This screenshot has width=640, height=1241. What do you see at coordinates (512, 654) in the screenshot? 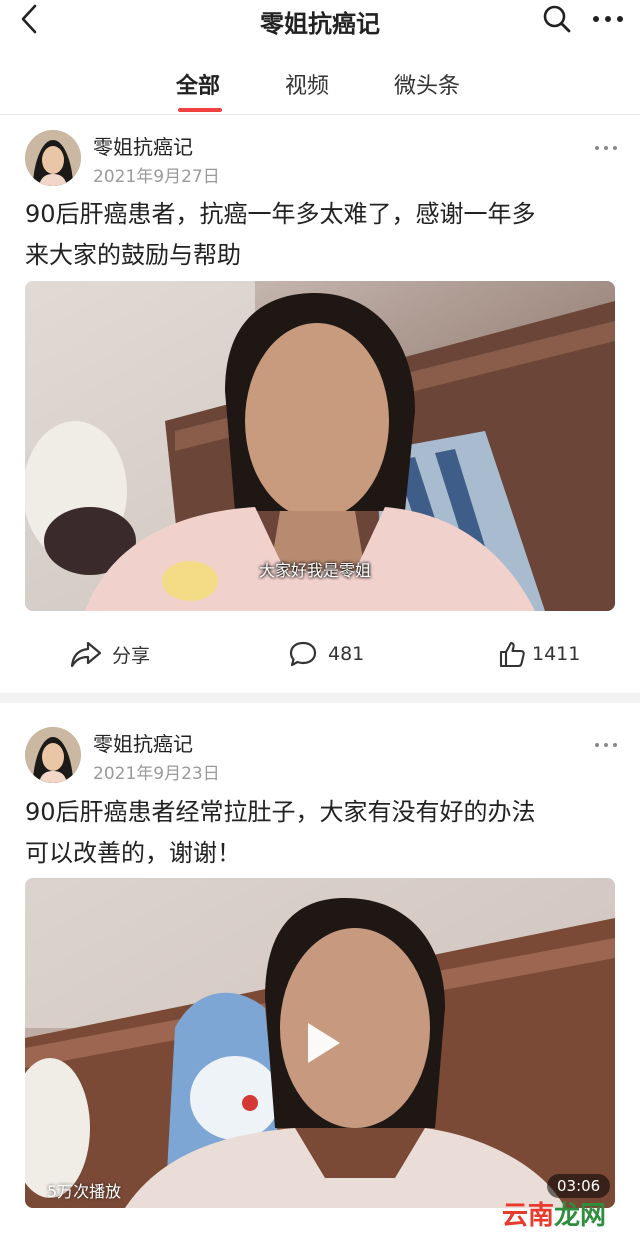
I see `thumbs-up-icon` at bounding box center [512, 654].